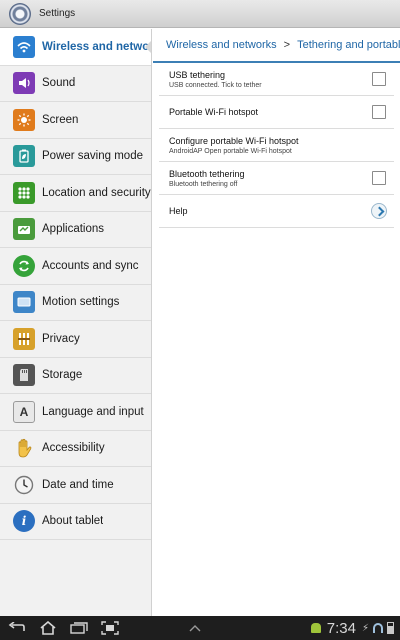 The width and height of the screenshot is (400, 640). I want to click on up-arrow-icon, so click(195, 628).